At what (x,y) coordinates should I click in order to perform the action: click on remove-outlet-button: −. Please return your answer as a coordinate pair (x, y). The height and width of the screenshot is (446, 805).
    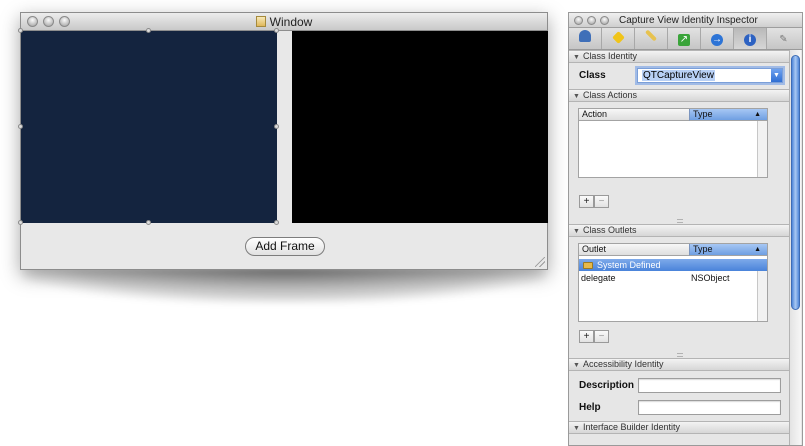
    Looking at the image, I should click on (601, 336).